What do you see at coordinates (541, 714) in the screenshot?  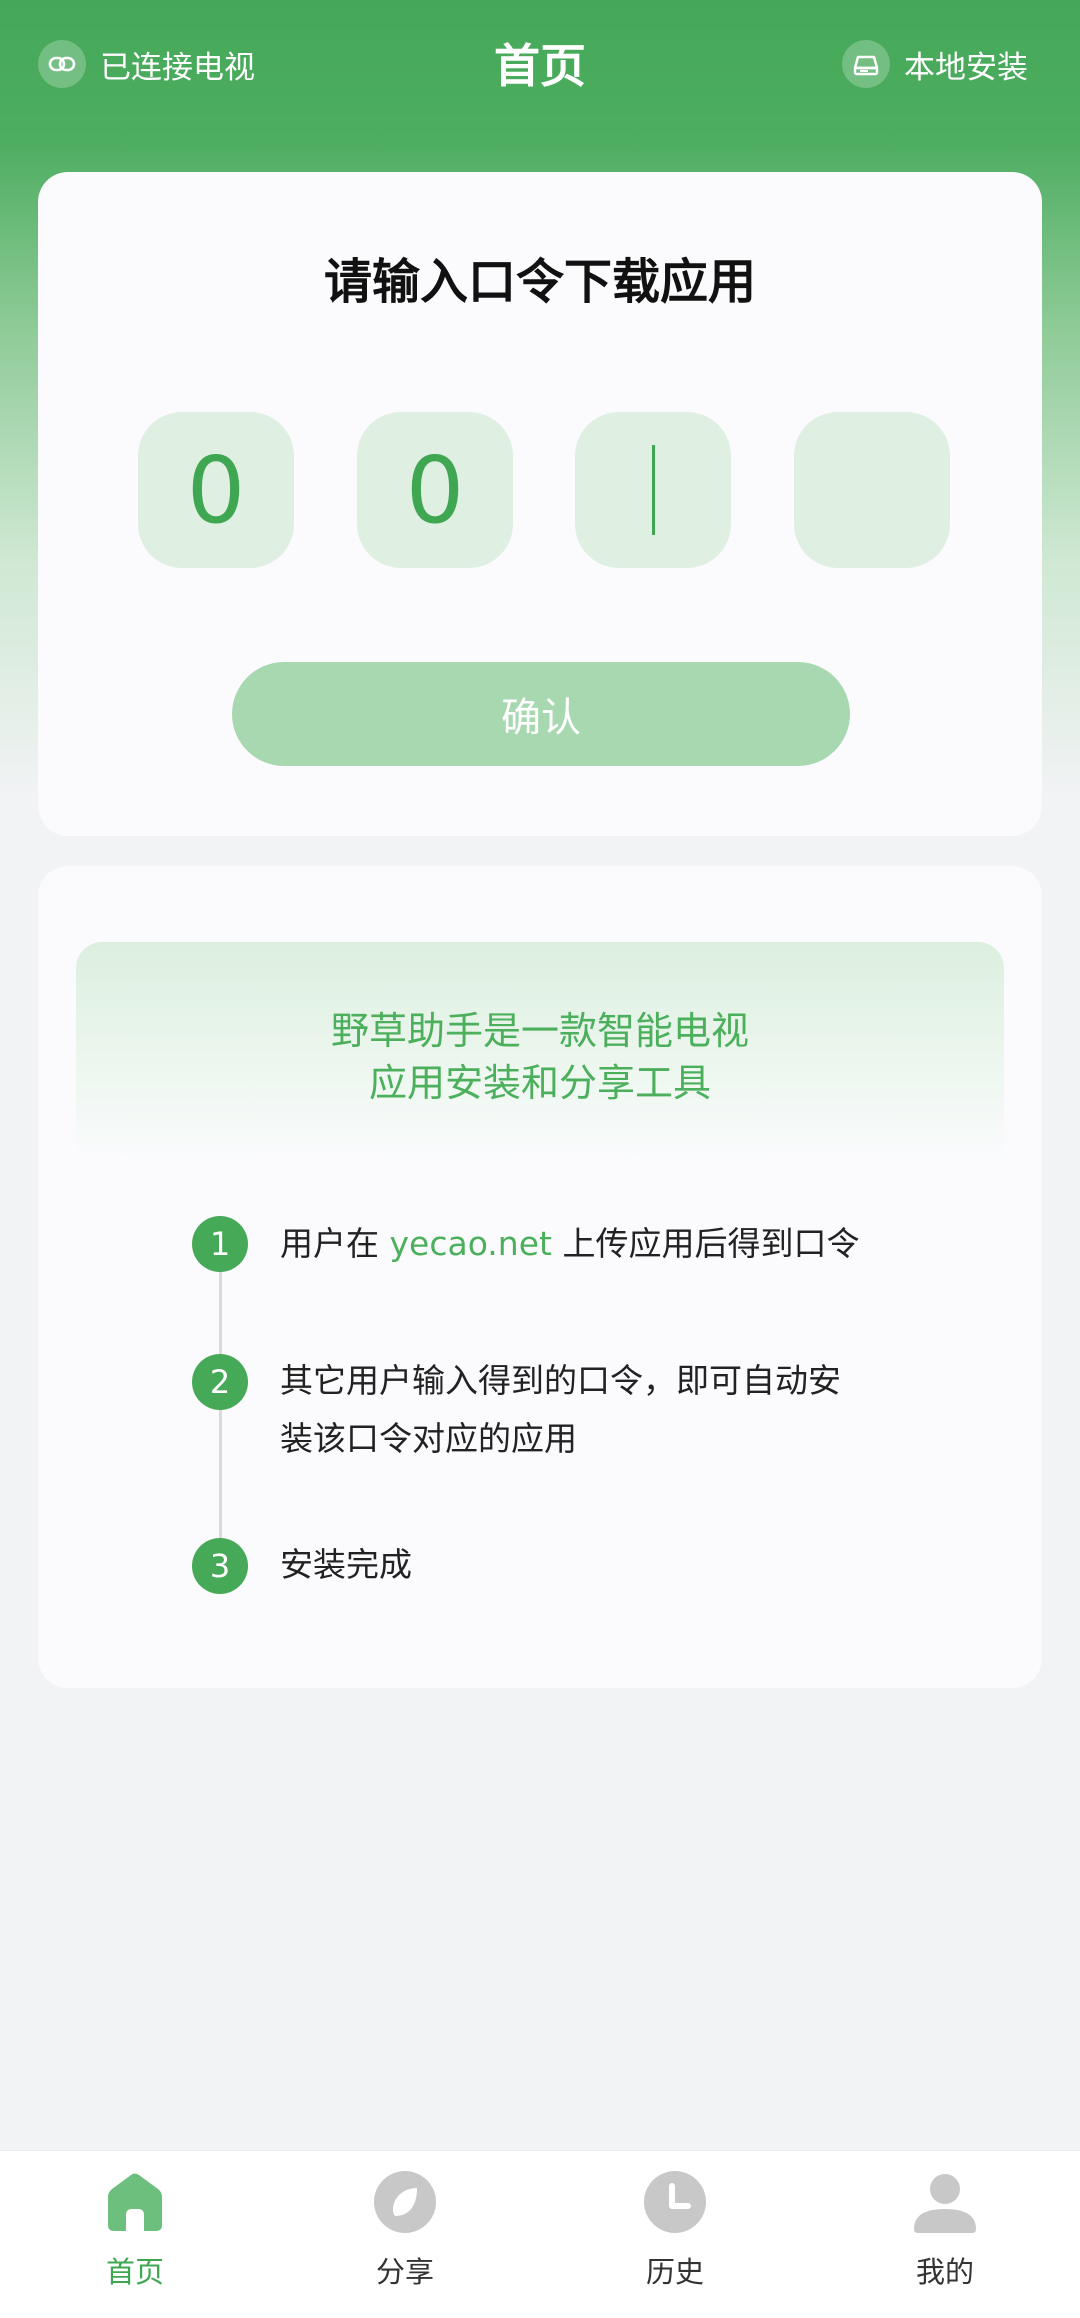 I see `confirm-button: 确认` at bounding box center [541, 714].